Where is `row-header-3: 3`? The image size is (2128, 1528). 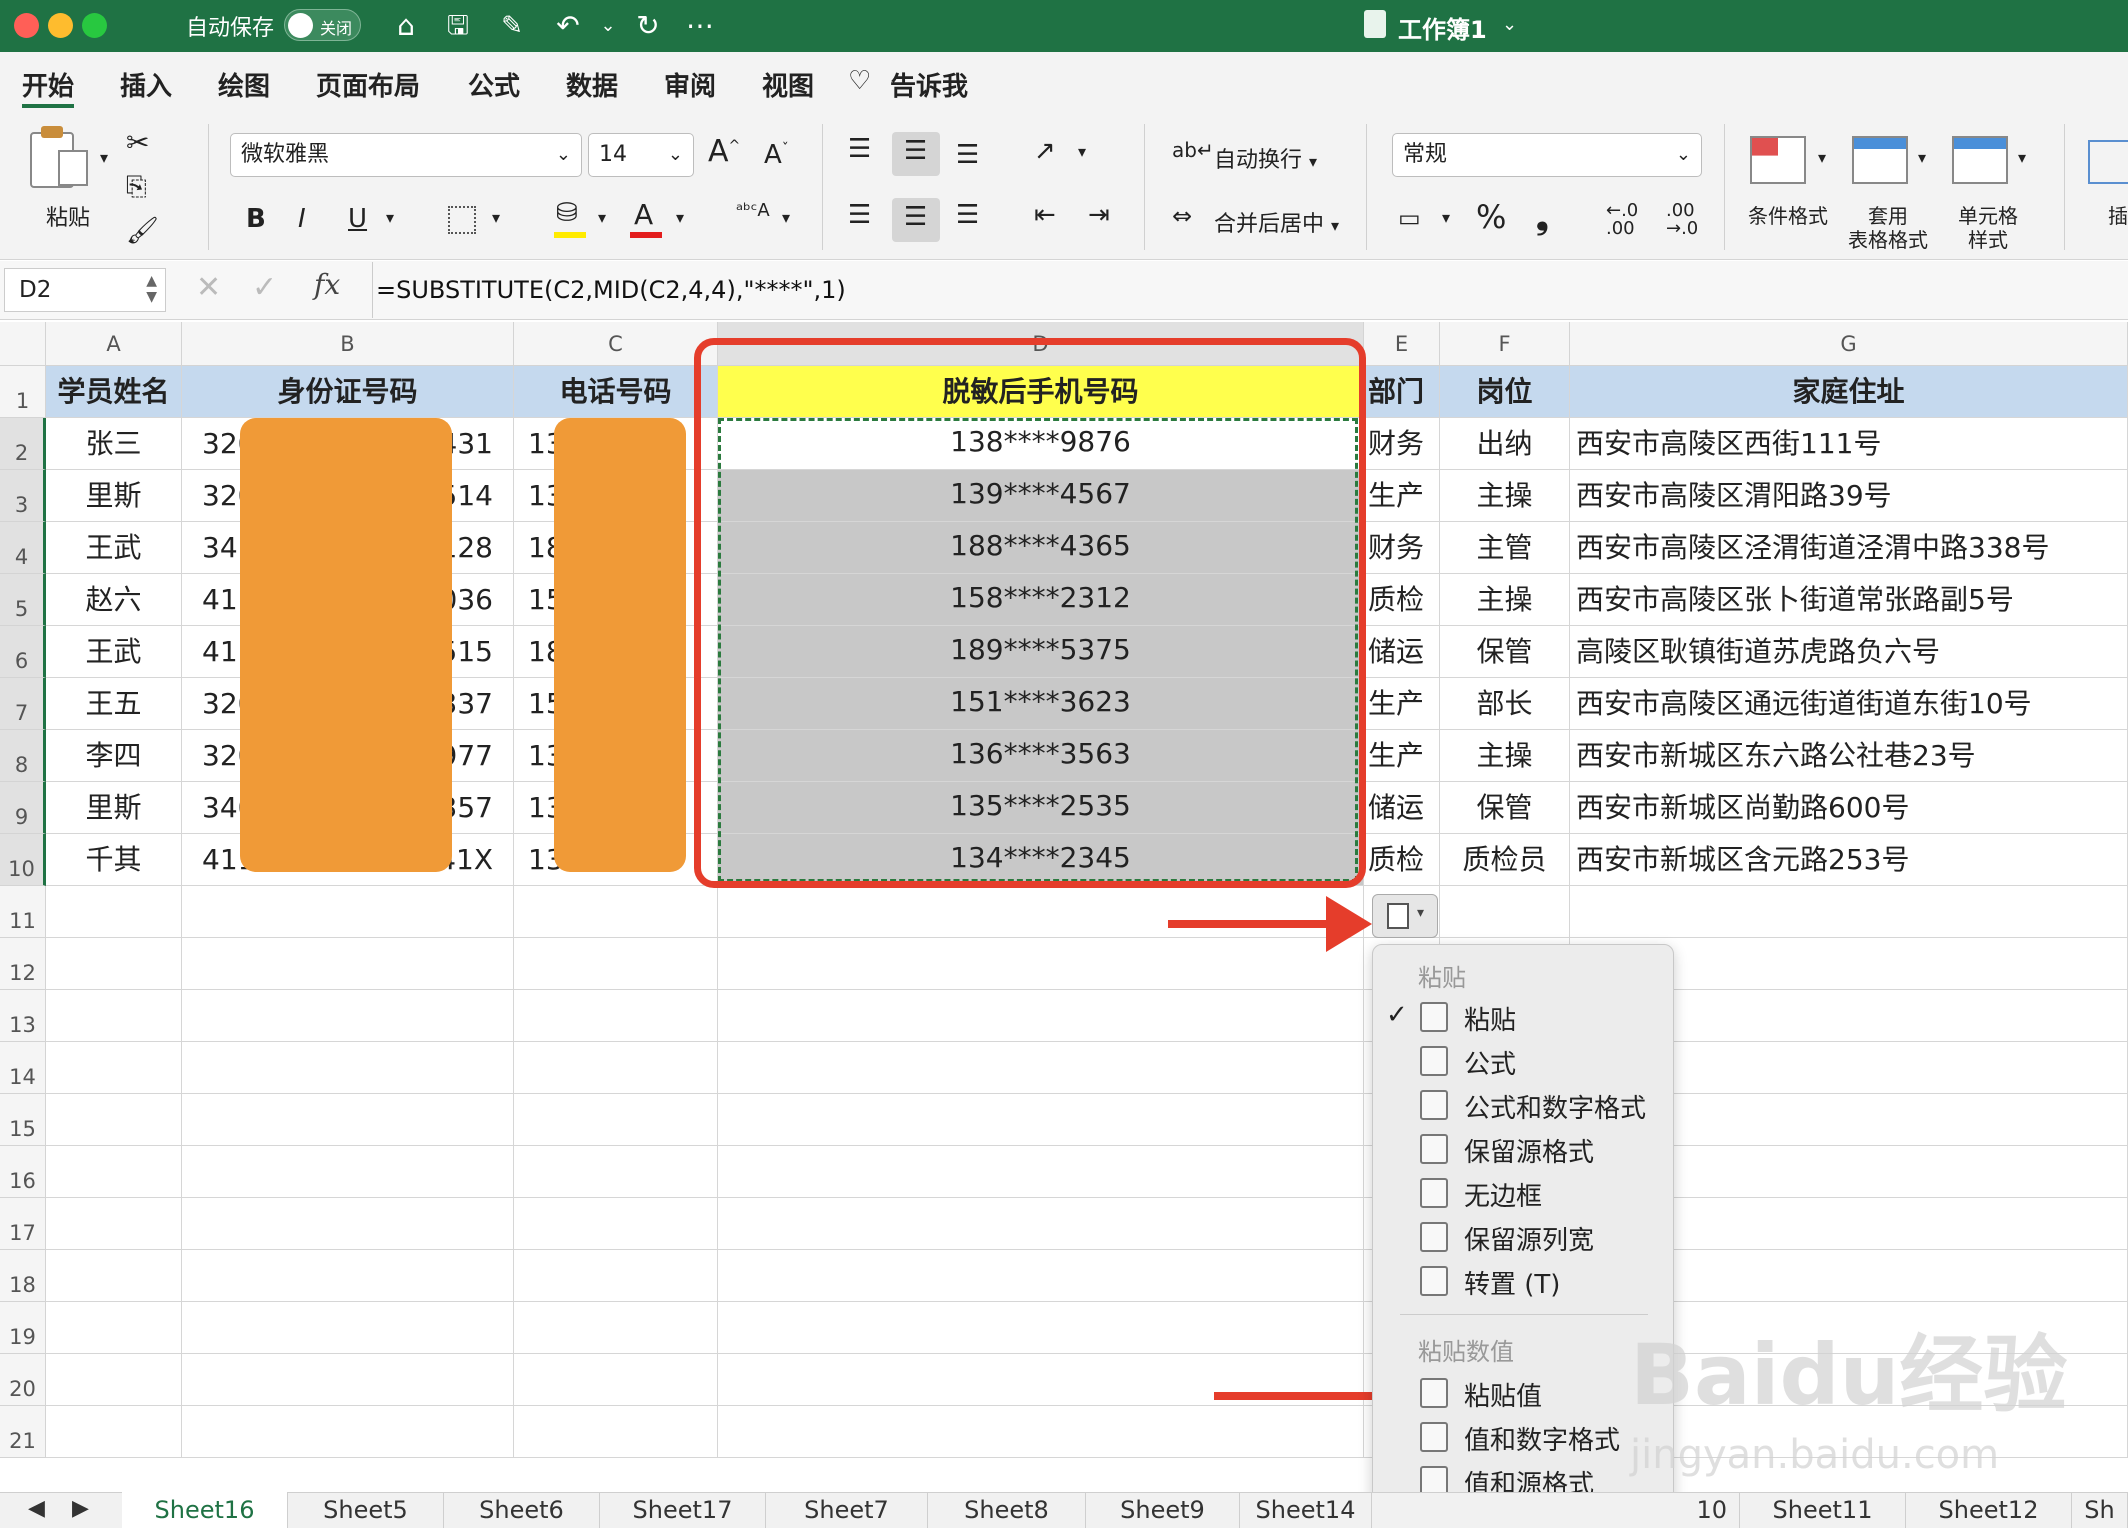 row-header-3: 3 is located at coordinates (23, 496).